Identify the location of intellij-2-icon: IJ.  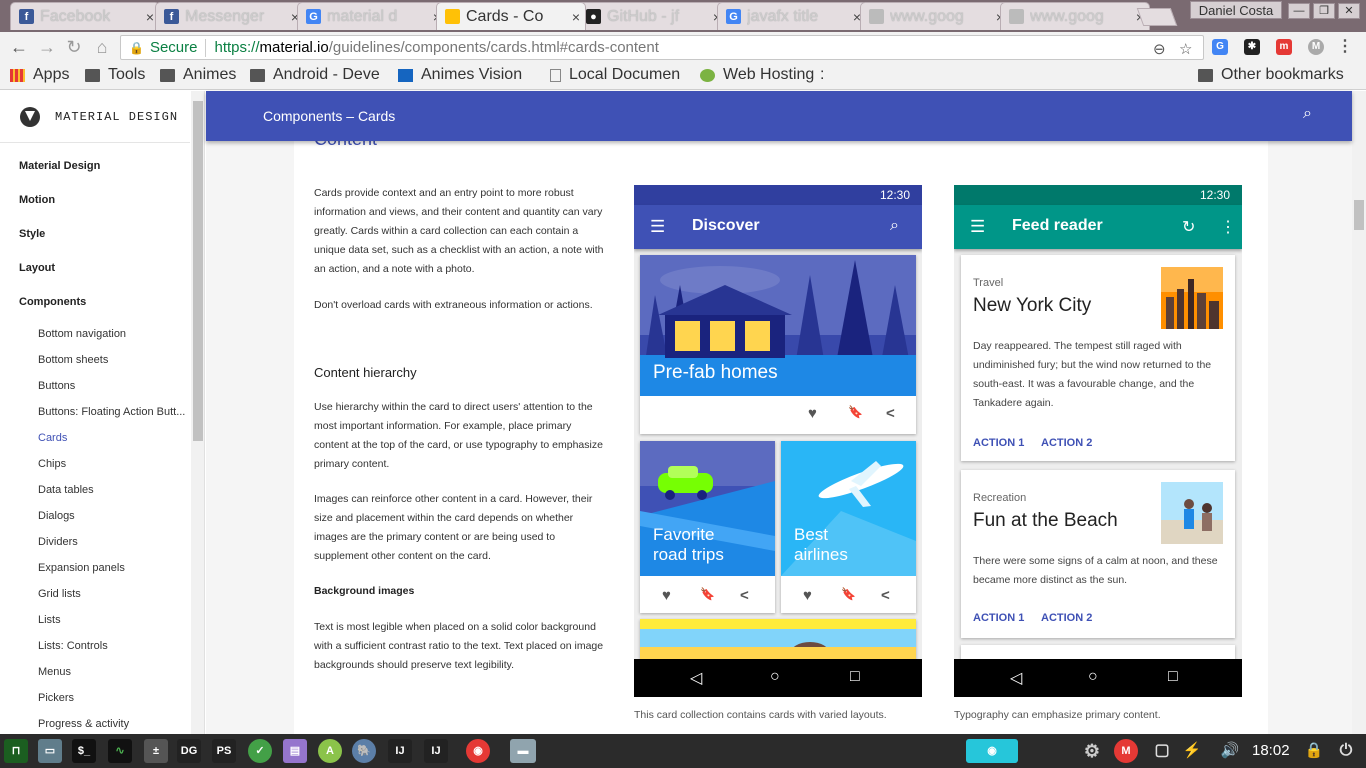
(436, 751).